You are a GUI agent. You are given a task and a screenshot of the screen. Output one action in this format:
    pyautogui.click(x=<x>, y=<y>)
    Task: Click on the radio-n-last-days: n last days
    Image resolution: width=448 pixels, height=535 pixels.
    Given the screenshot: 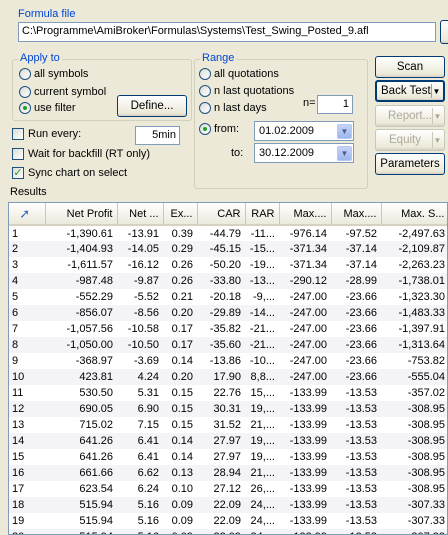 What is the action you would take?
    pyautogui.click(x=233, y=108)
    